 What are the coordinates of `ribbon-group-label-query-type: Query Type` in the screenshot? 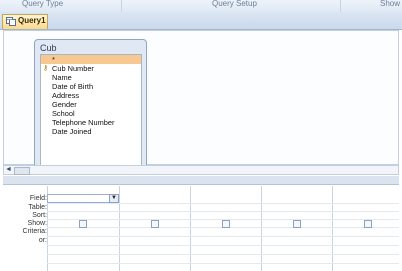 It's located at (43, 4).